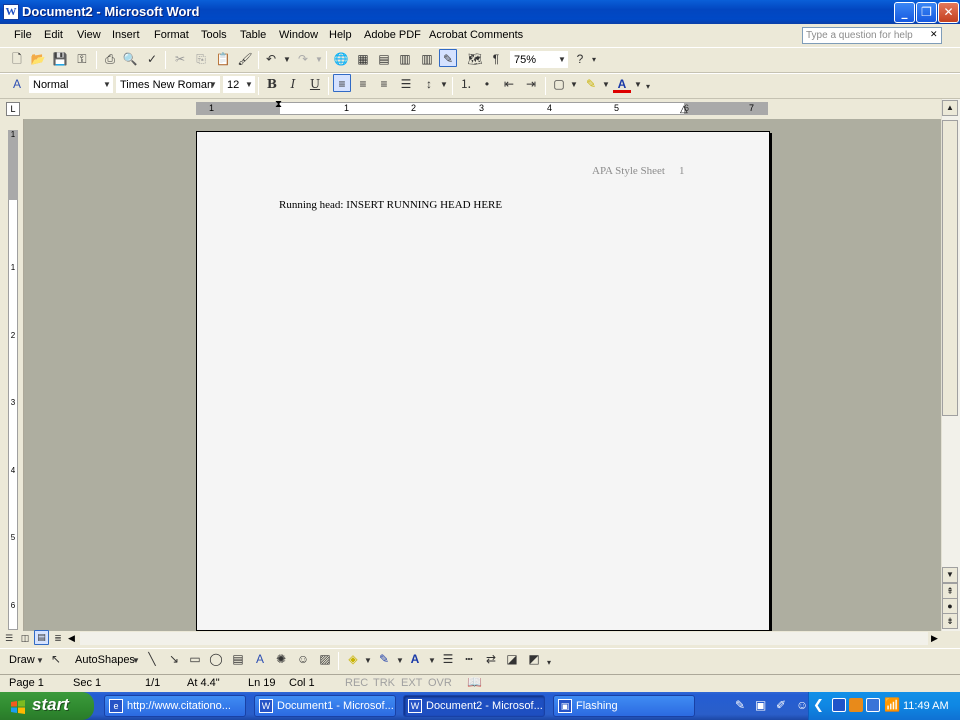 This screenshot has height=720, width=960. I want to click on print-icon: ⎙, so click(110, 59).